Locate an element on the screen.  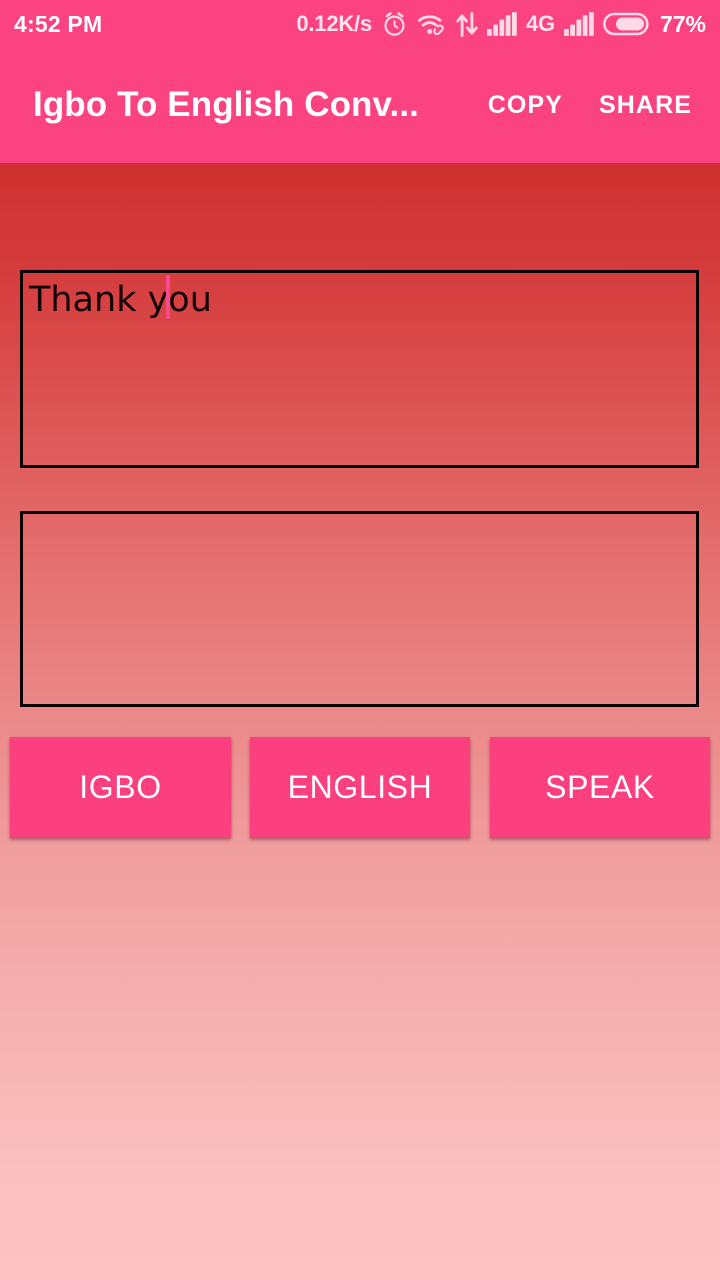
text-caret is located at coordinates (168, 297).